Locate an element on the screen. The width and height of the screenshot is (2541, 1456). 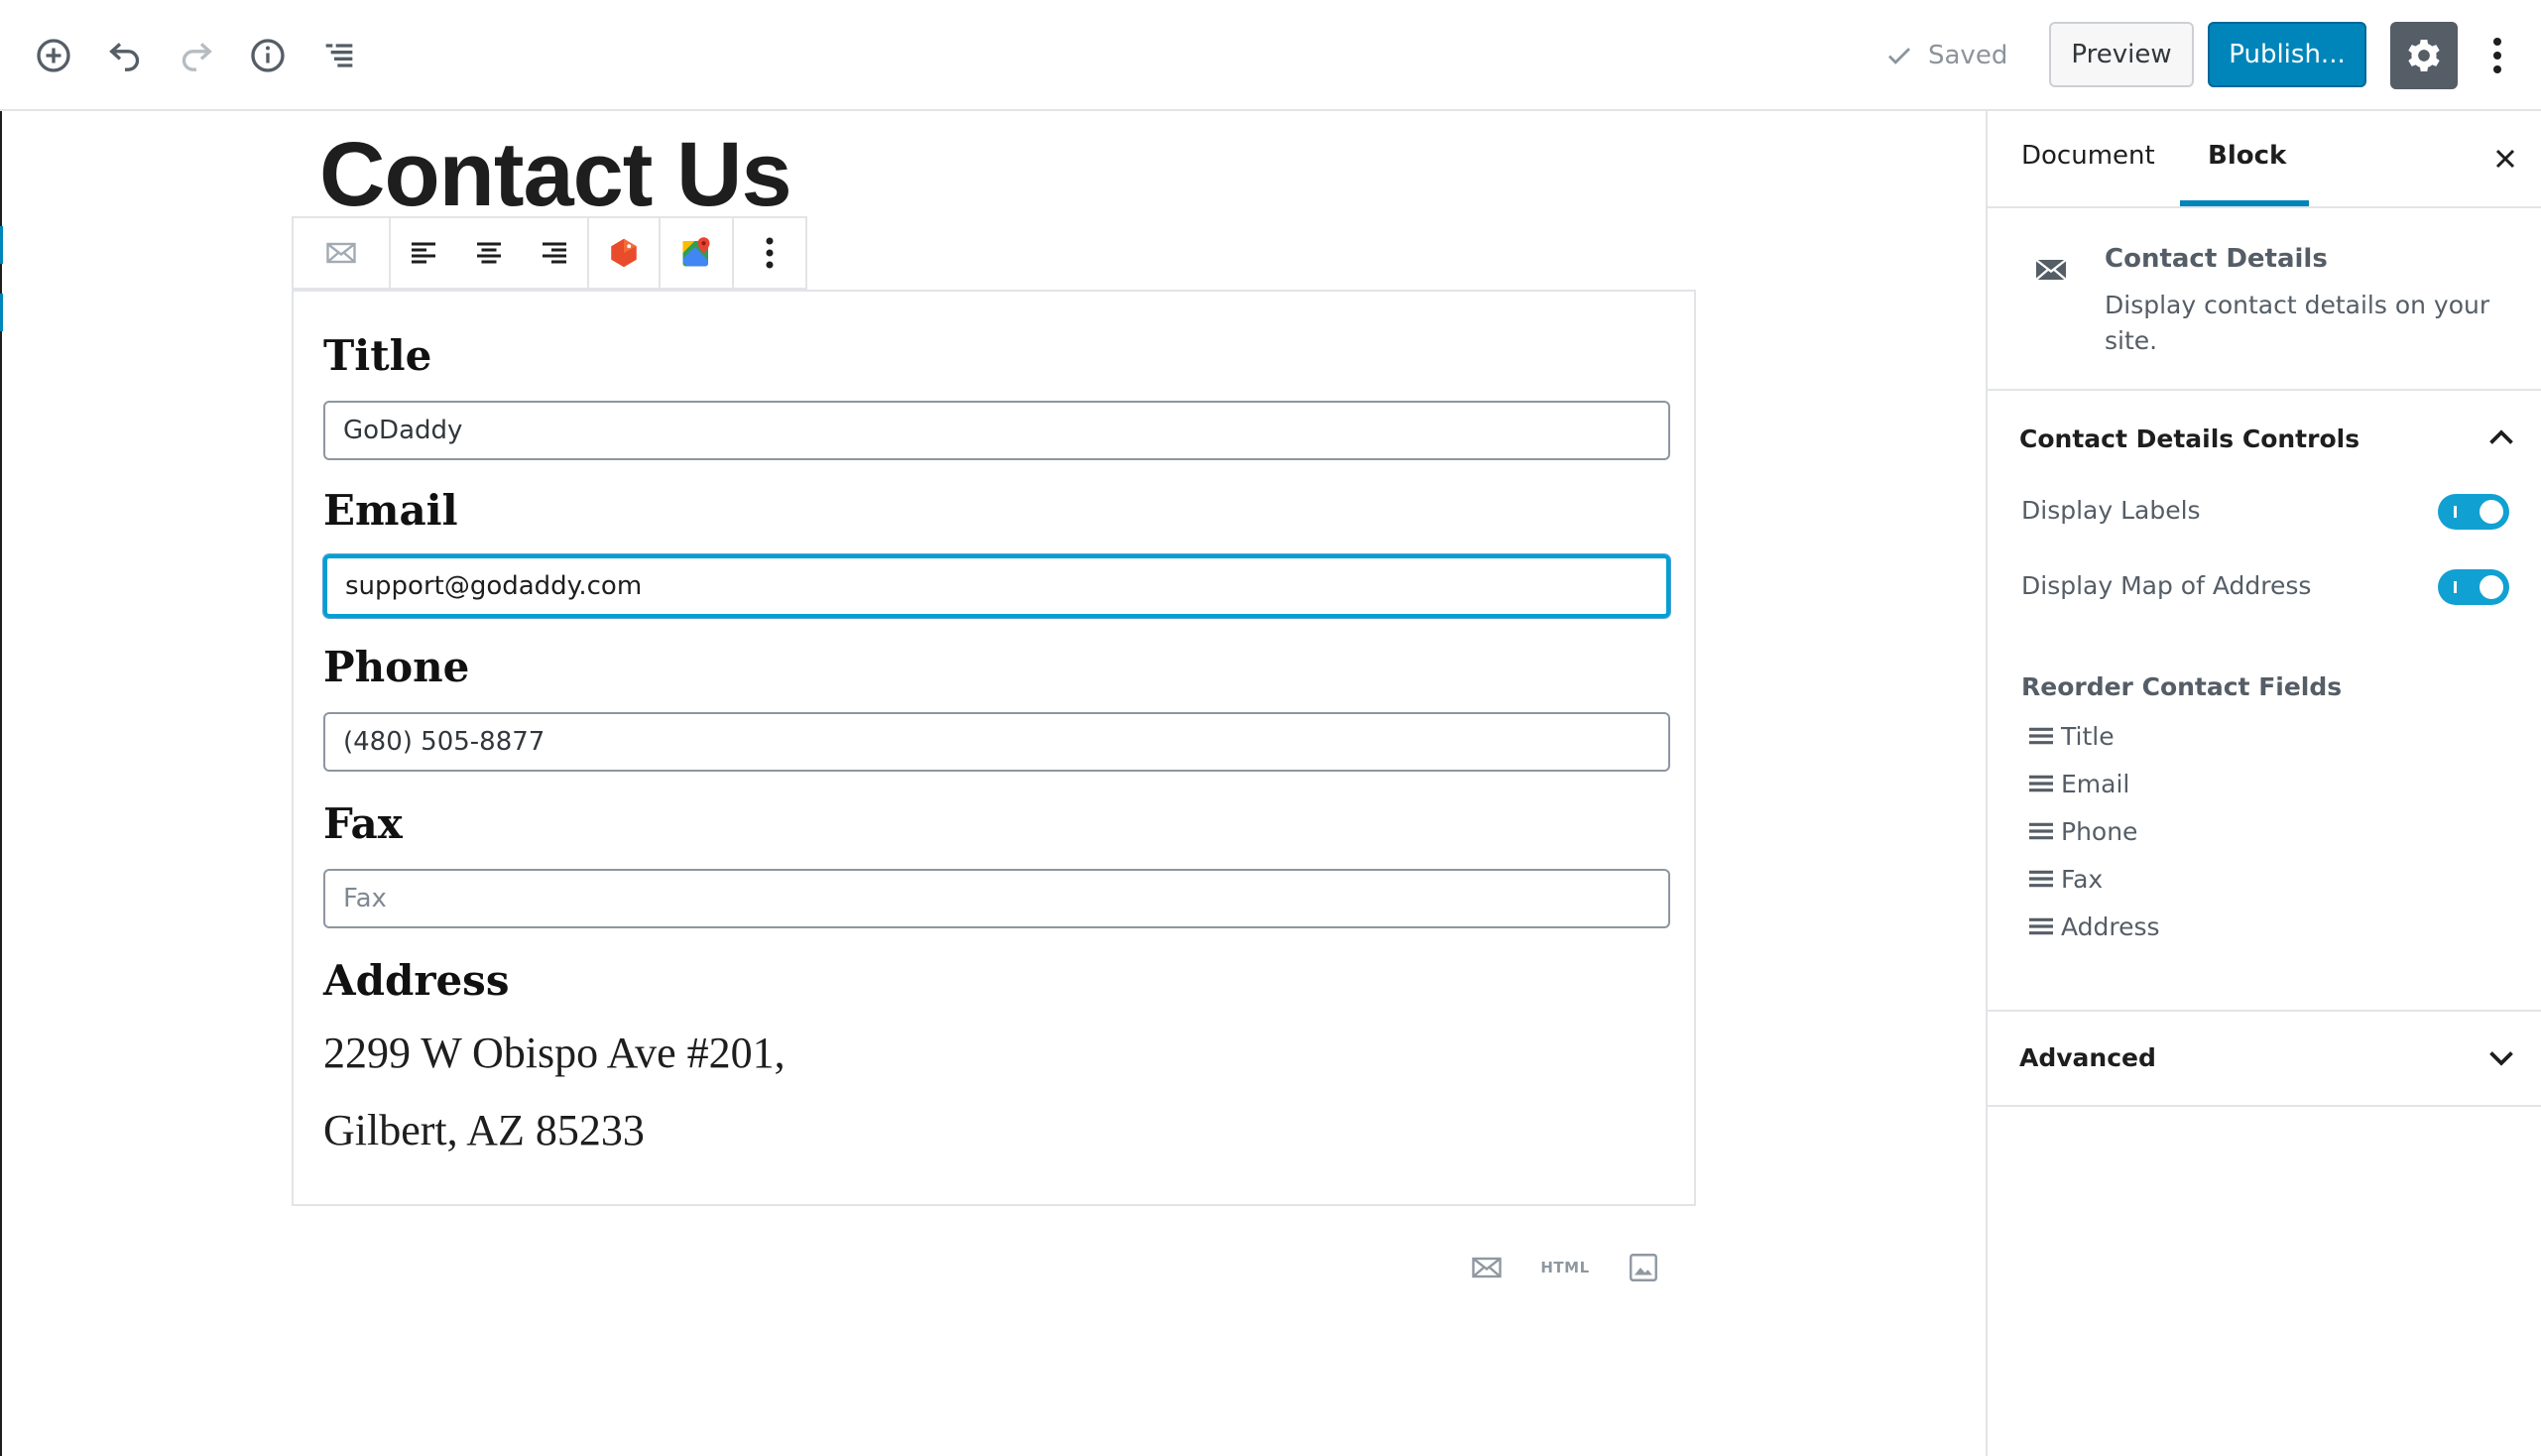
align-right-icon is located at coordinates (554, 253).